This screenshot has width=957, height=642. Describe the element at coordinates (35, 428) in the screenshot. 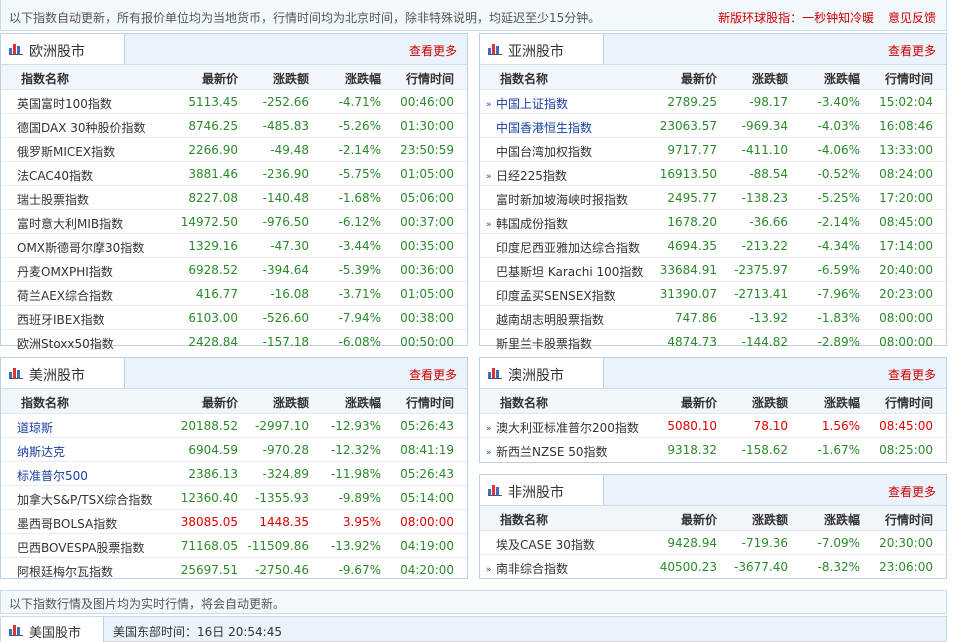

I see `index-name-text: 道琼斯` at that location.